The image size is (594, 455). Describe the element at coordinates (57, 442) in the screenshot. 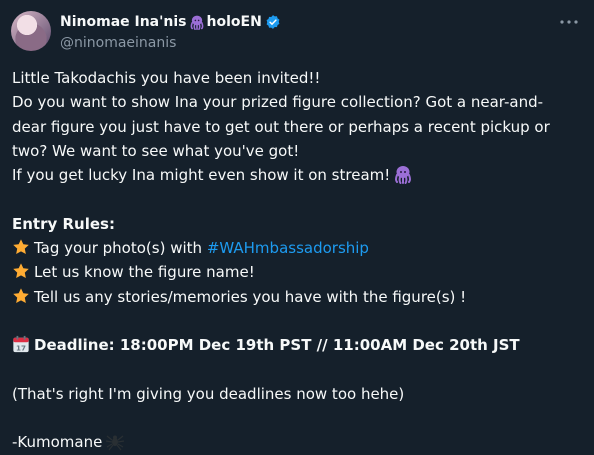

I see `signature-text: -Kumomane` at that location.